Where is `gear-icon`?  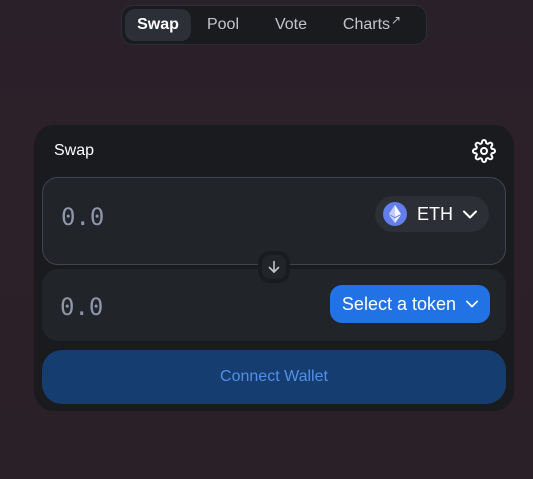
gear-icon is located at coordinates (484, 151).